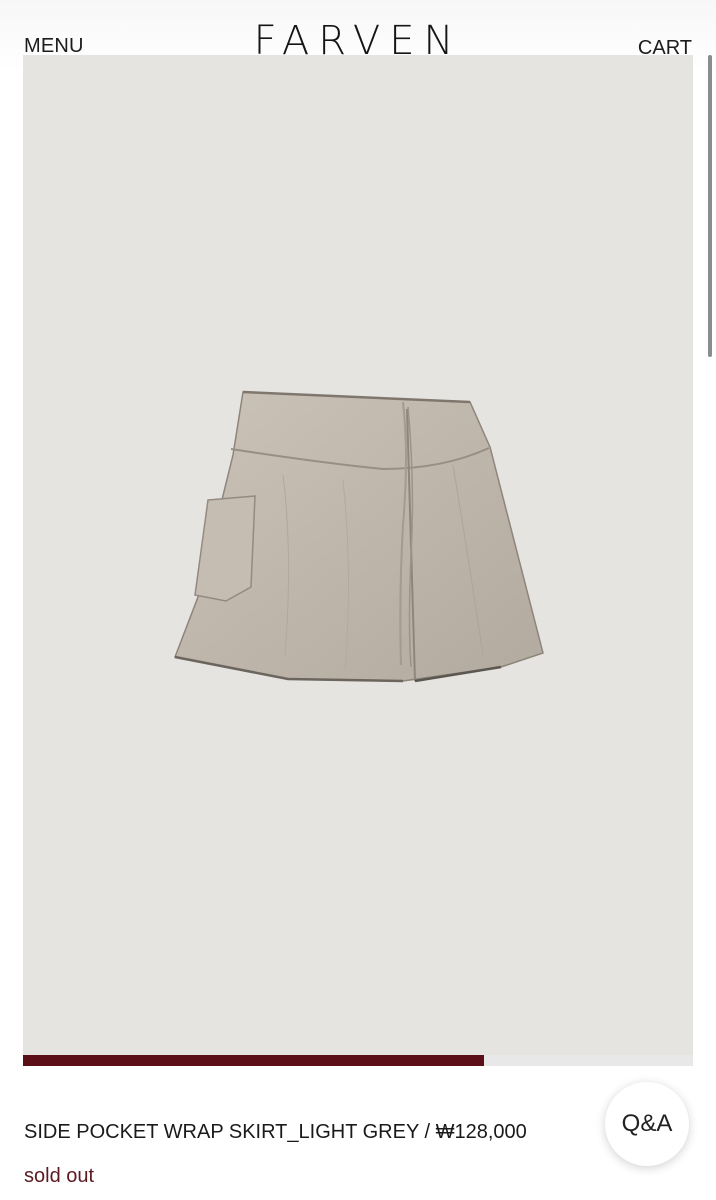 The height and width of the screenshot is (1200, 716). Describe the element at coordinates (647, 1124) in the screenshot. I see `qa-button: Q&A` at that location.